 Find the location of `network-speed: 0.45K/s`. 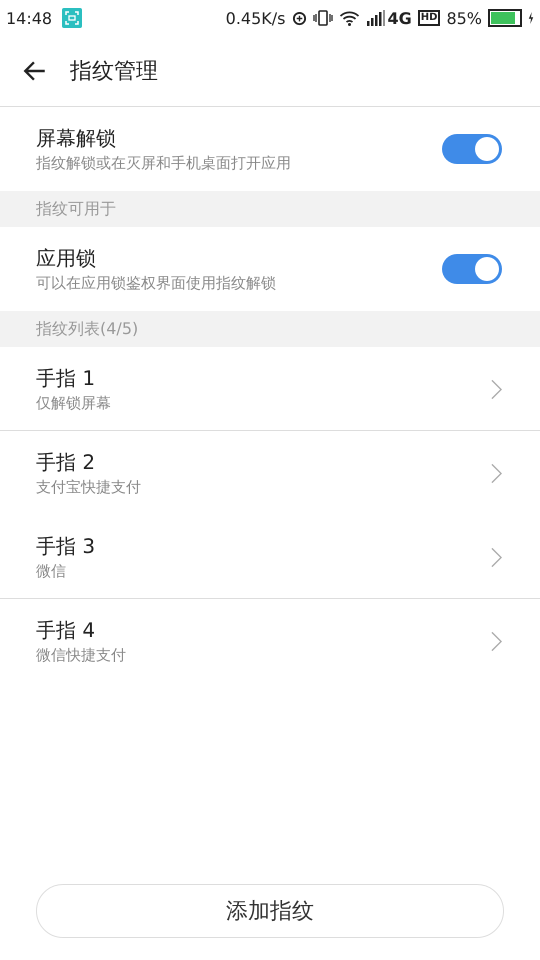

network-speed: 0.45K/s is located at coordinates (256, 18).